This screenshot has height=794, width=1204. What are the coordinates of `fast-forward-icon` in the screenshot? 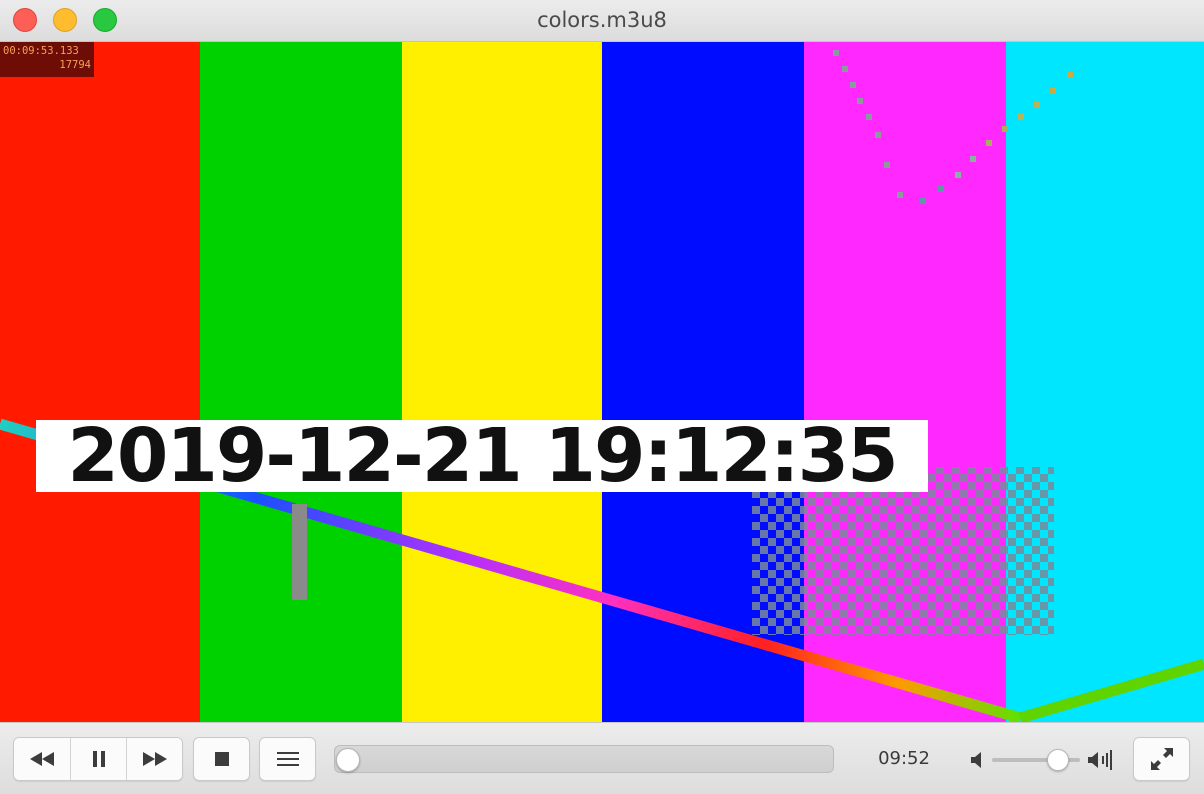 It's located at (154, 759).